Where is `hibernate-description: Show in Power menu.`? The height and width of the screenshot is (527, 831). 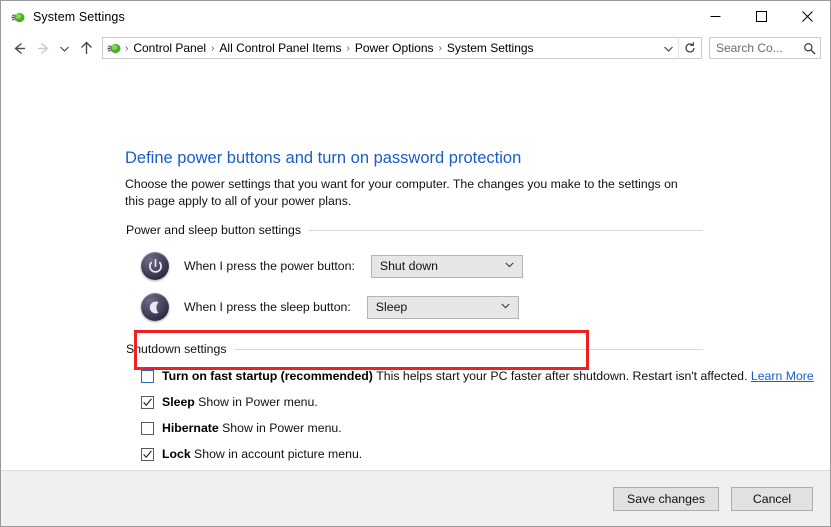 hibernate-description: Show in Power menu. is located at coordinates (282, 428).